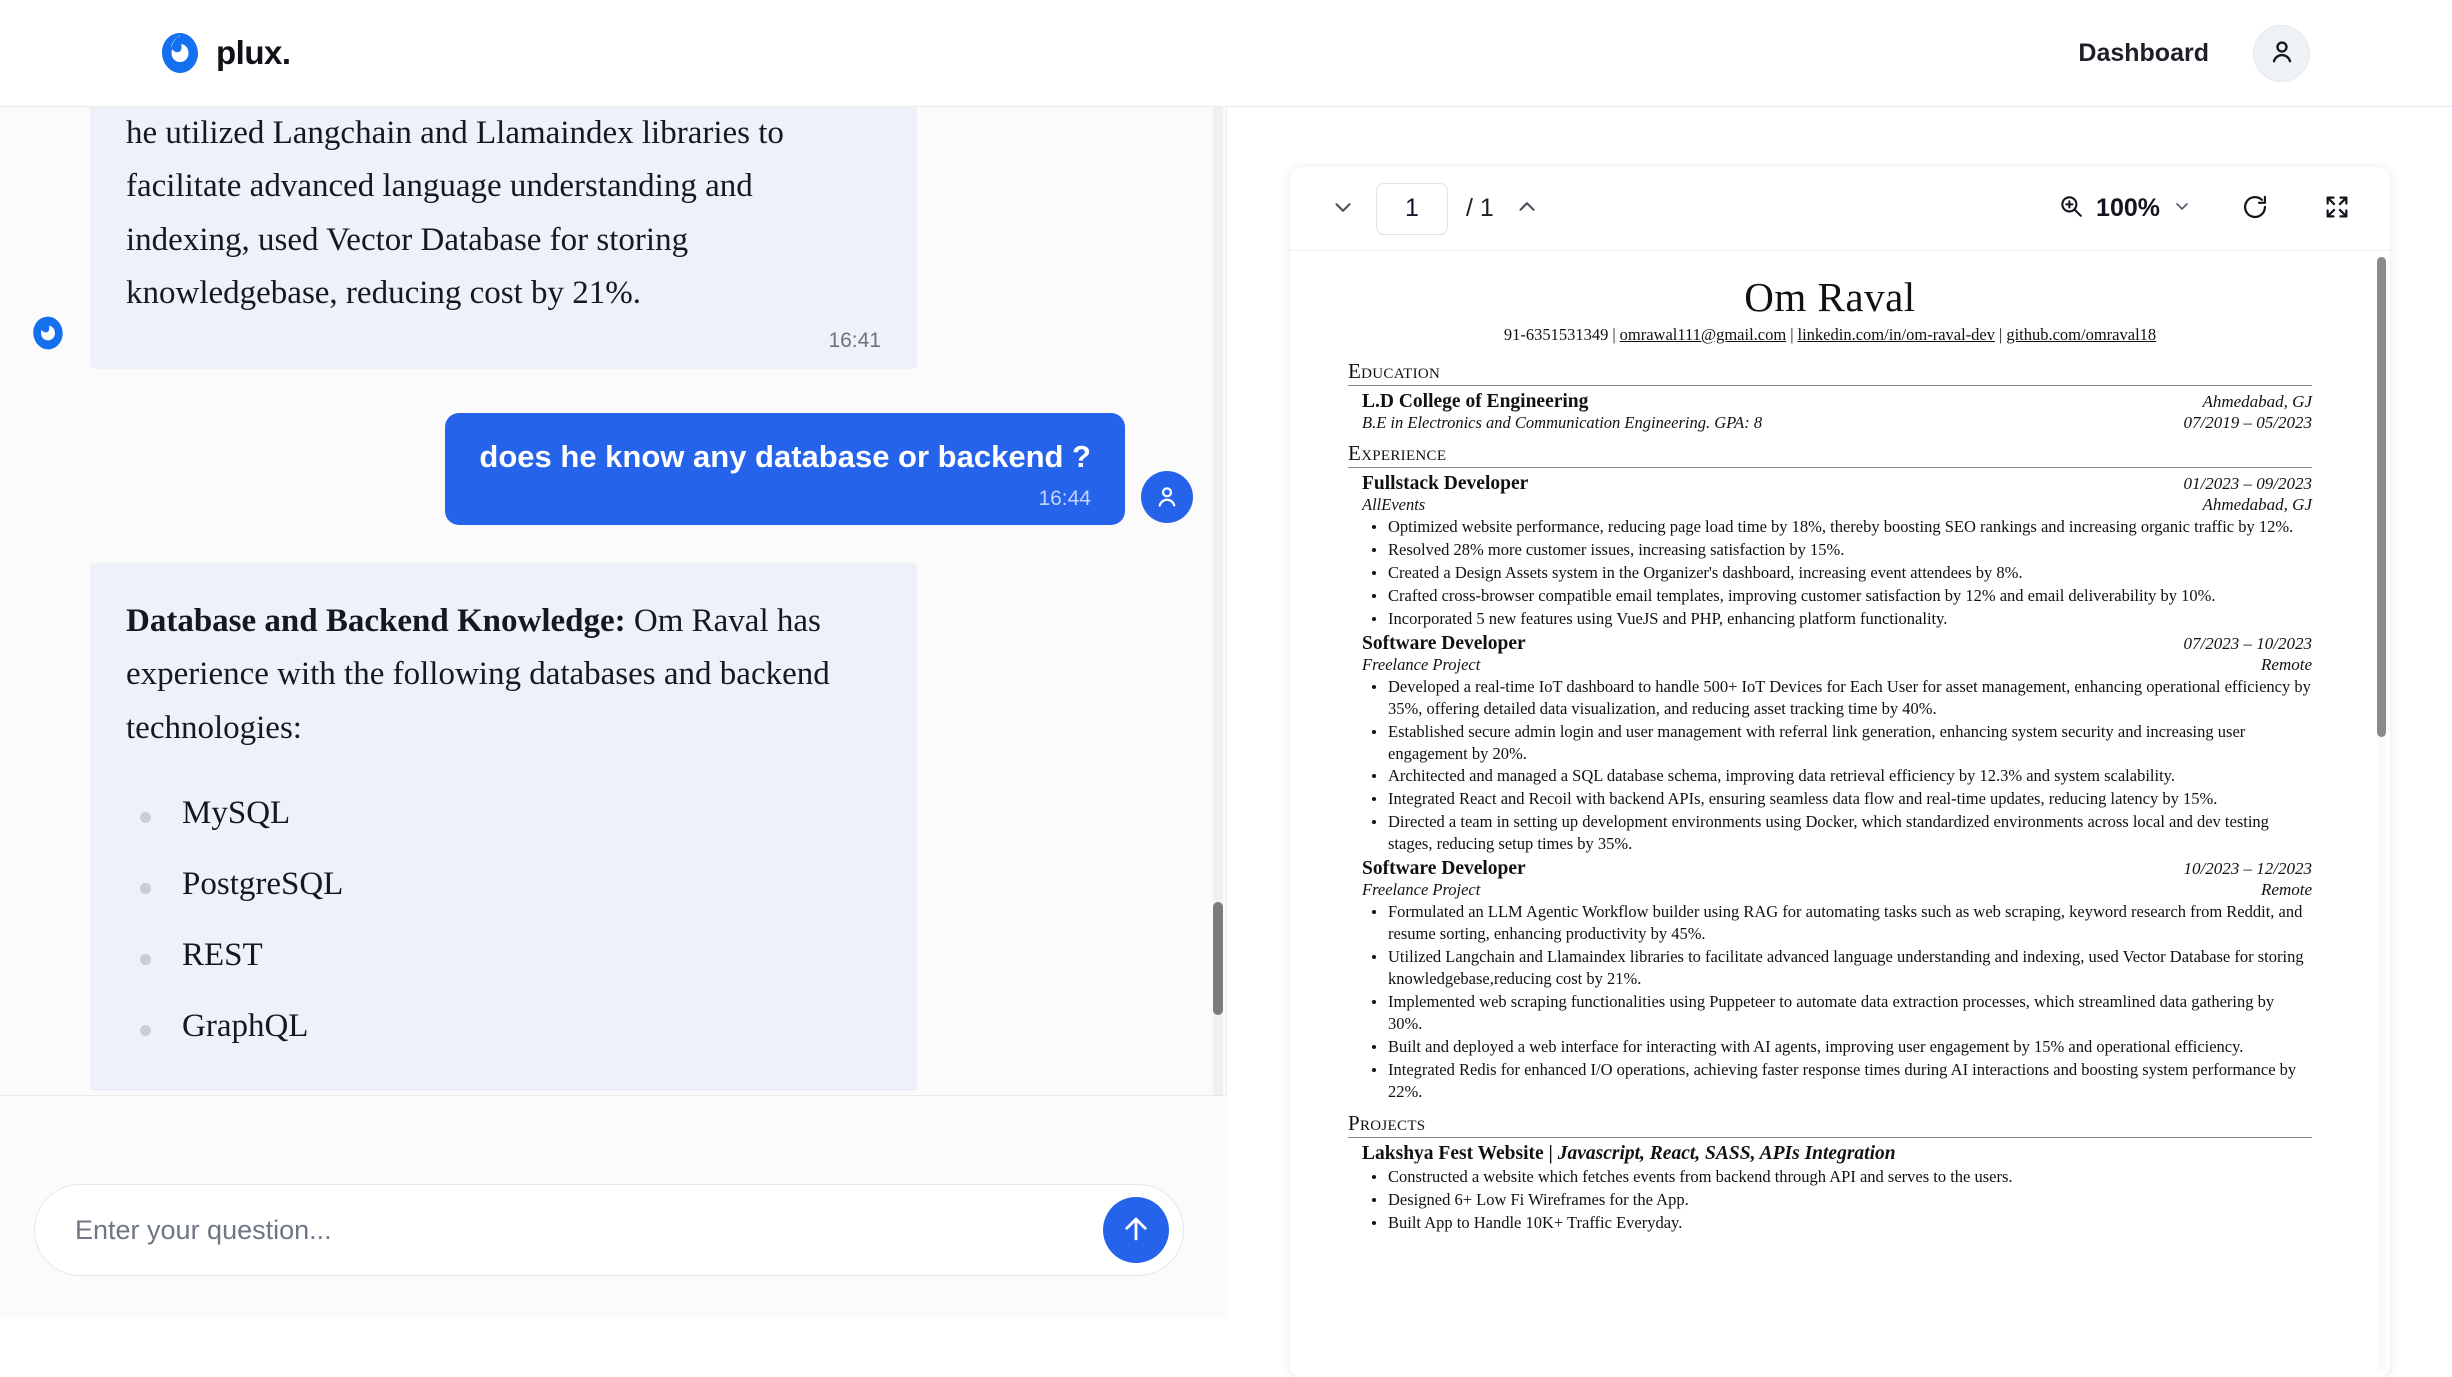 This screenshot has height=1377, width=2452. I want to click on experience-dates: 01/2023 – 09/2023, so click(2247, 483).